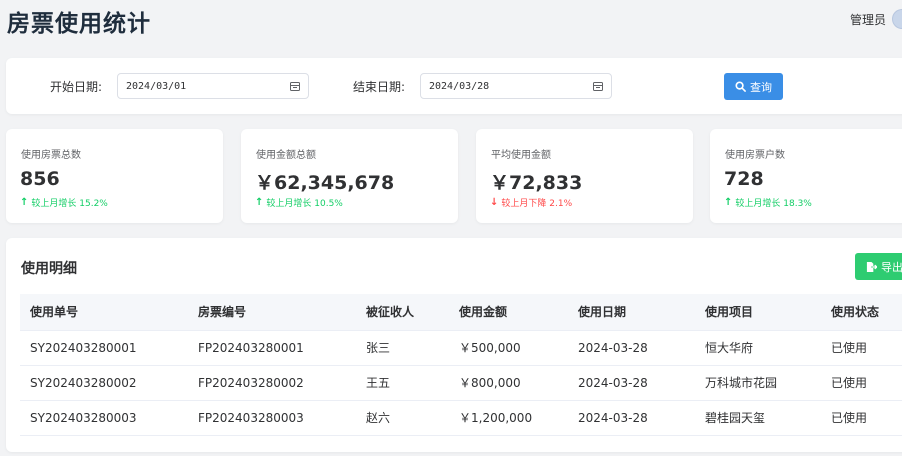 The height and width of the screenshot is (456, 902). Describe the element at coordinates (740, 86) in the screenshot. I see `search-icon` at that location.